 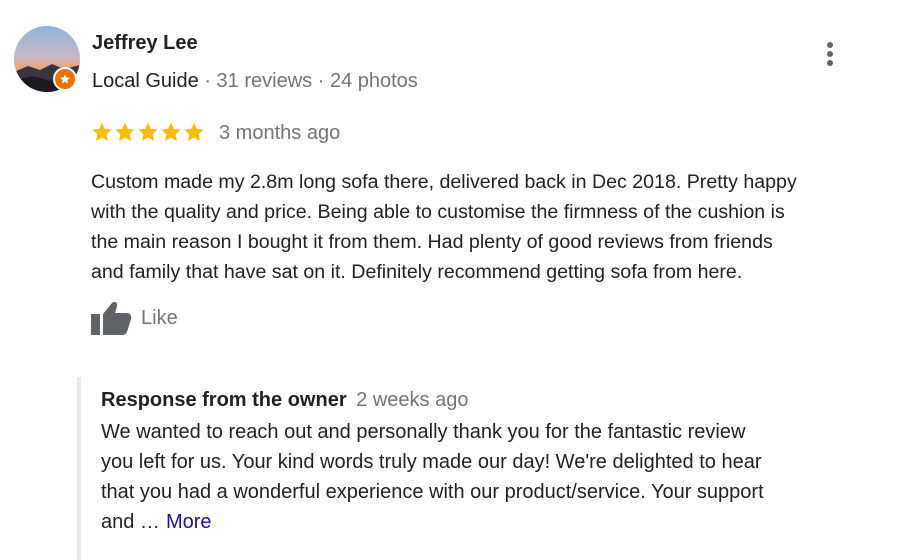 What do you see at coordinates (412, 400) in the screenshot?
I see `owner-response-time: 2 weeks ago` at bounding box center [412, 400].